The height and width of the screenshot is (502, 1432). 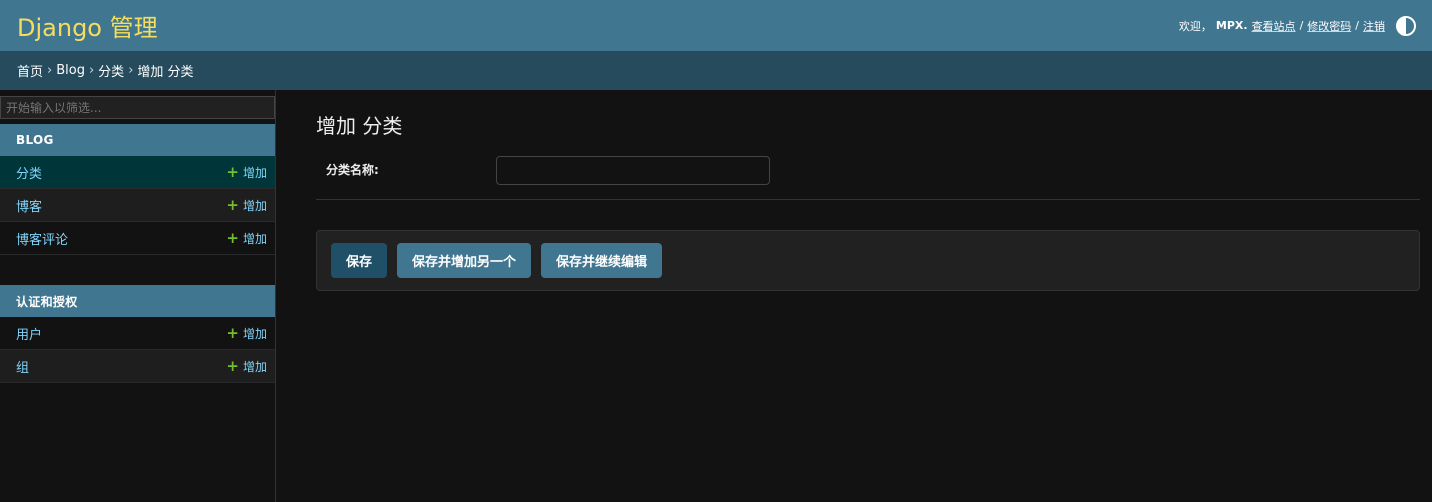 What do you see at coordinates (137, 366) in the screenshot?
I see `sidebar-item-groups: 组 + 增加` at bounding box center [137, 366].